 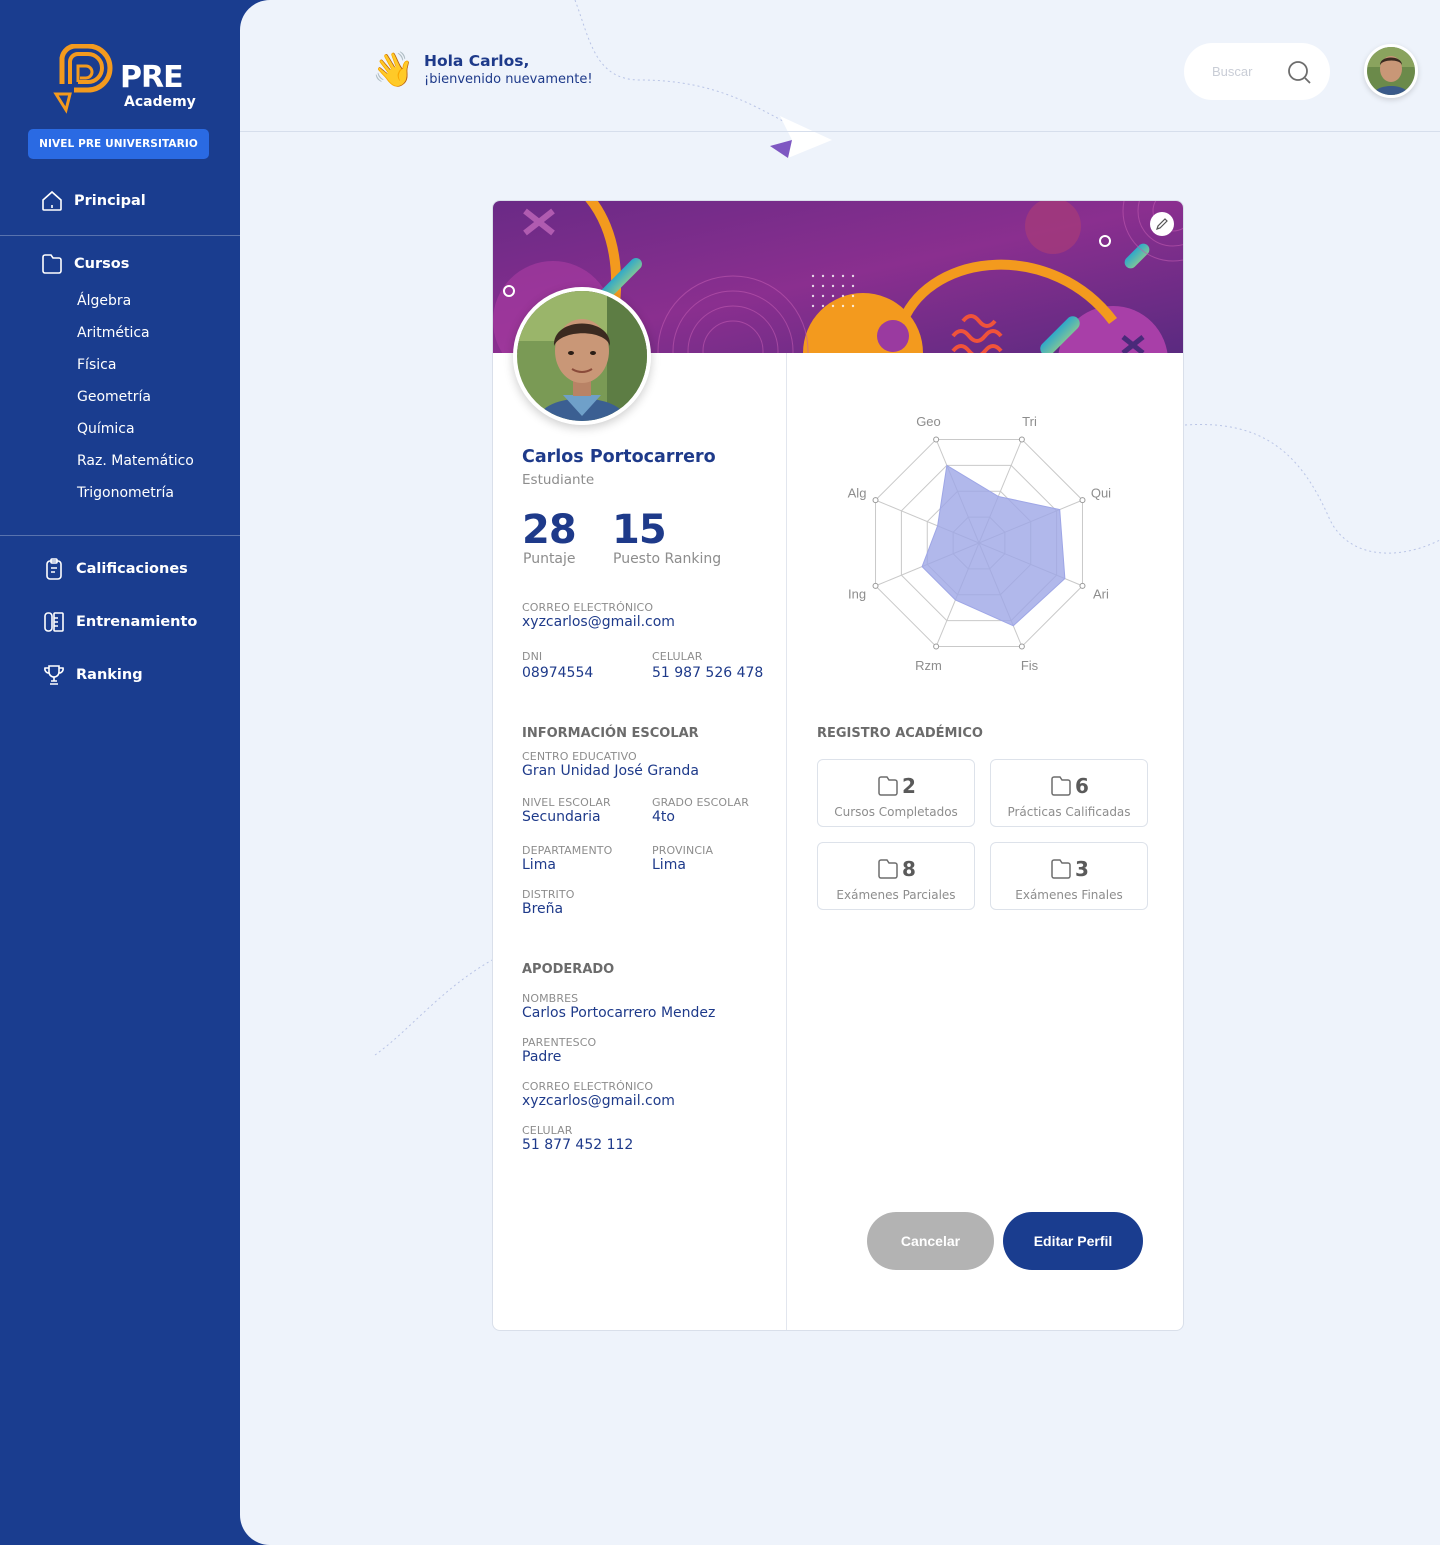 What do you see at coordinates (683, 850) in the screenshot?
I see `prov-label: PROVINCIA` at bounding box center [683, 850].